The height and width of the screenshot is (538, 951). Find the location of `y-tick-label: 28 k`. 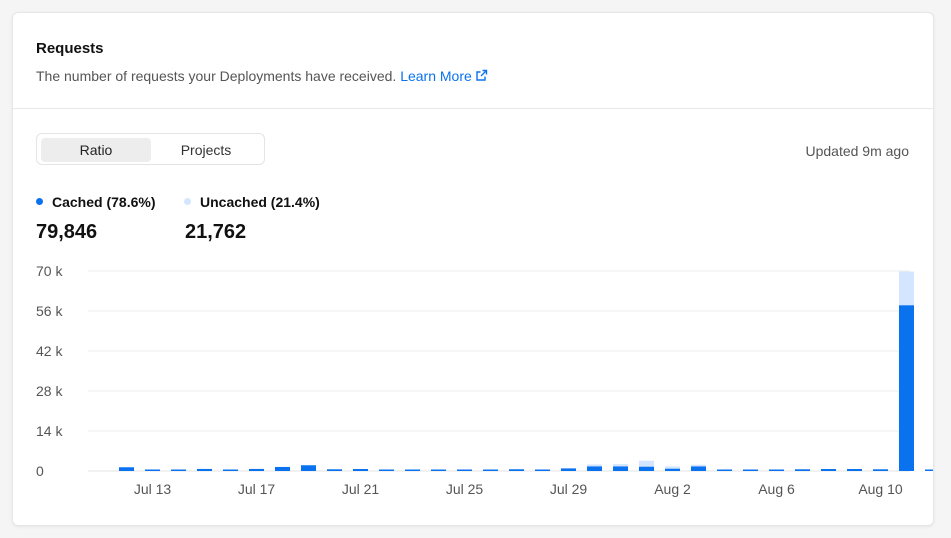

y-tick-label: 28 k is located at coordinates (49, 391).